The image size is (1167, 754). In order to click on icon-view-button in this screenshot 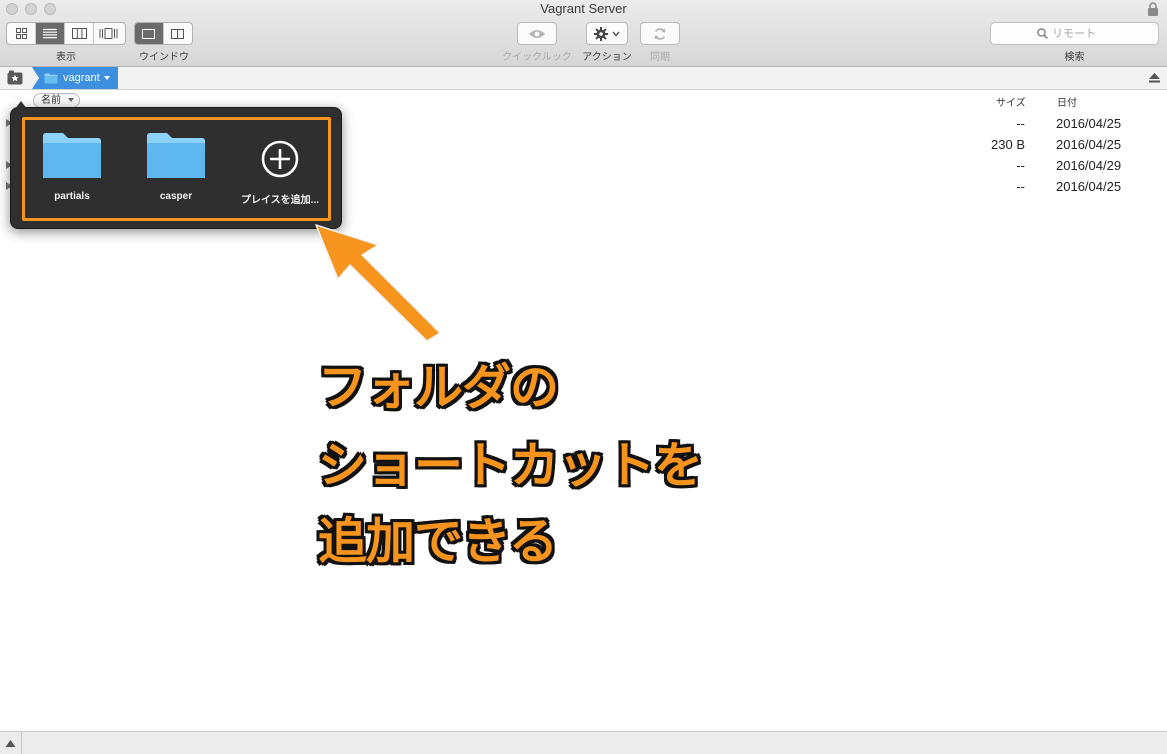, I will do `click(21, 33)`.